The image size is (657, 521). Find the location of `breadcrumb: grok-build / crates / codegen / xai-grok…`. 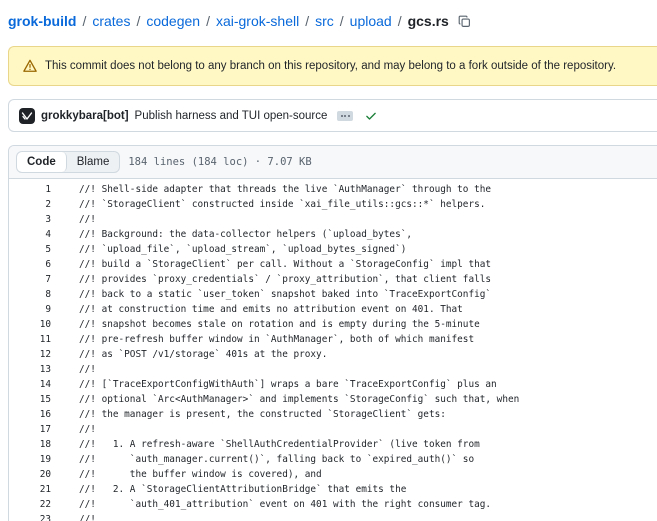

breadcrumb: grok-build / crates / codegen / xai-grok… is located at coordinates (239, 21).